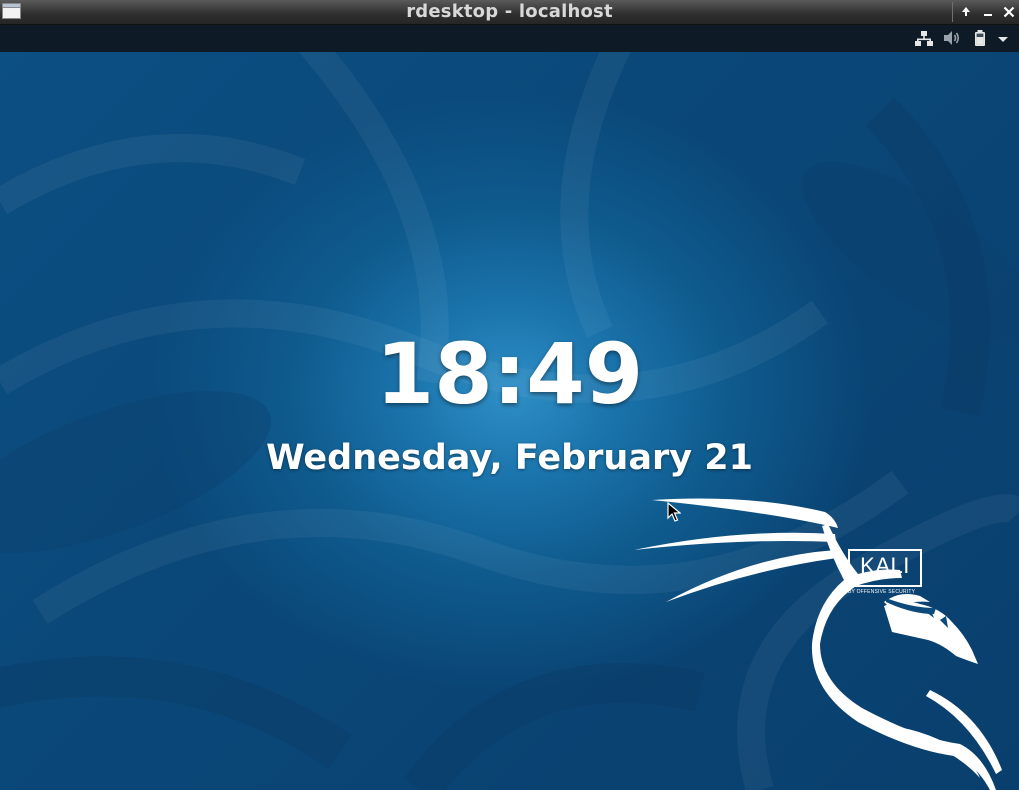 The height and width of the screenshot is (790, 1019). I want to click on battery-icon, so click(980, 38).